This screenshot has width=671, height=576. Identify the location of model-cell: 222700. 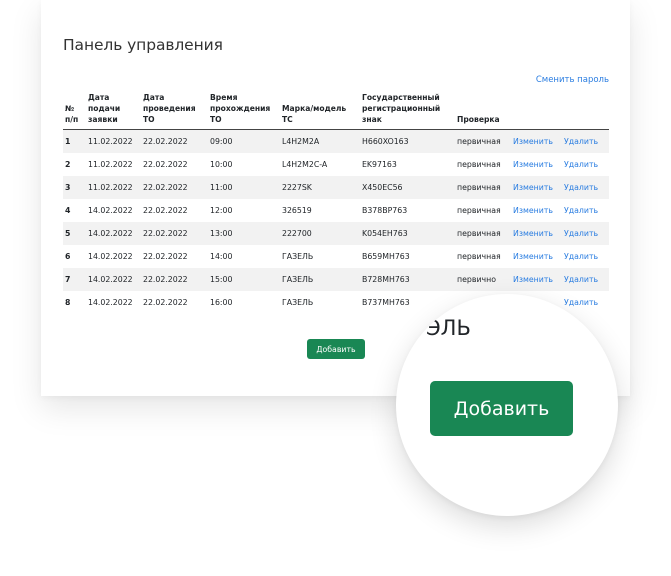
(320, 233).